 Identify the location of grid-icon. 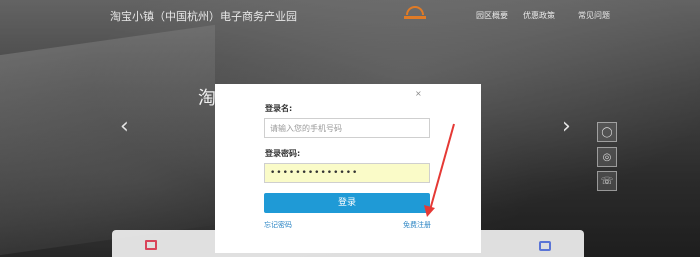
(545, 246).